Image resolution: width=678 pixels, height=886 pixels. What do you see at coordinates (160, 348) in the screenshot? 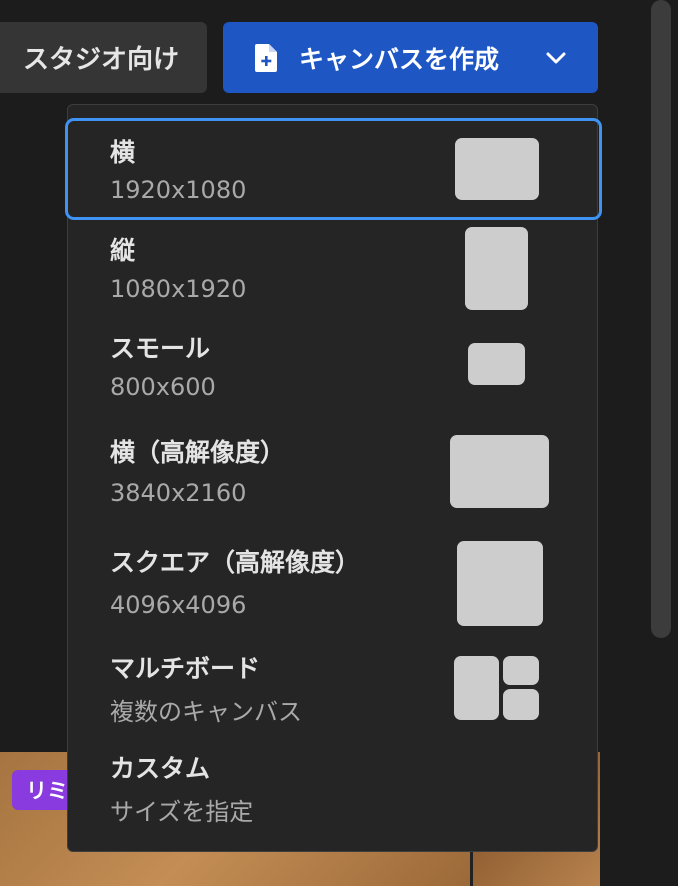
I see `menu-item-title: スモール` at bounding box center [160, 348].